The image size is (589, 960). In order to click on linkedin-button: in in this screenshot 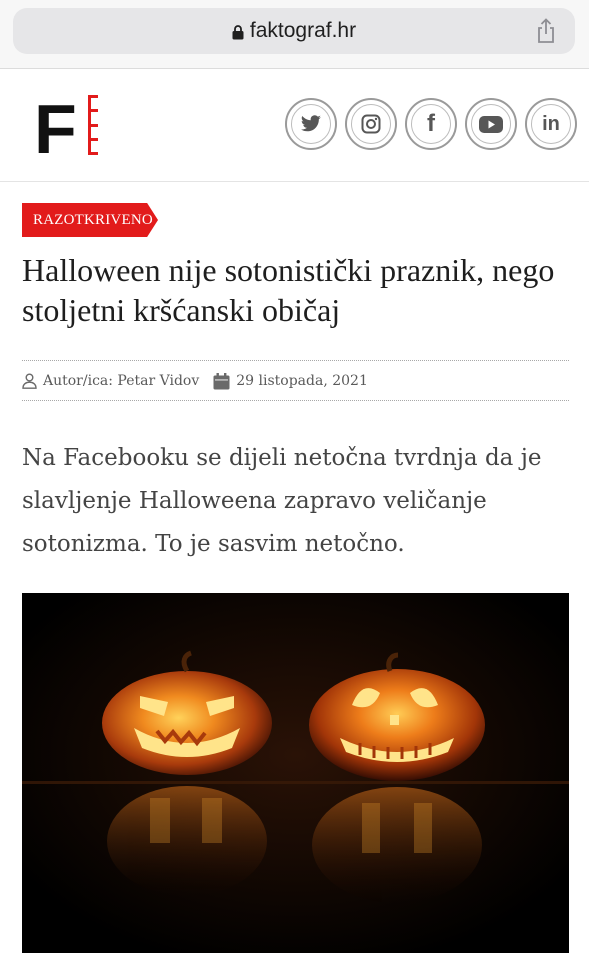, I will do `click(551, 124)`.